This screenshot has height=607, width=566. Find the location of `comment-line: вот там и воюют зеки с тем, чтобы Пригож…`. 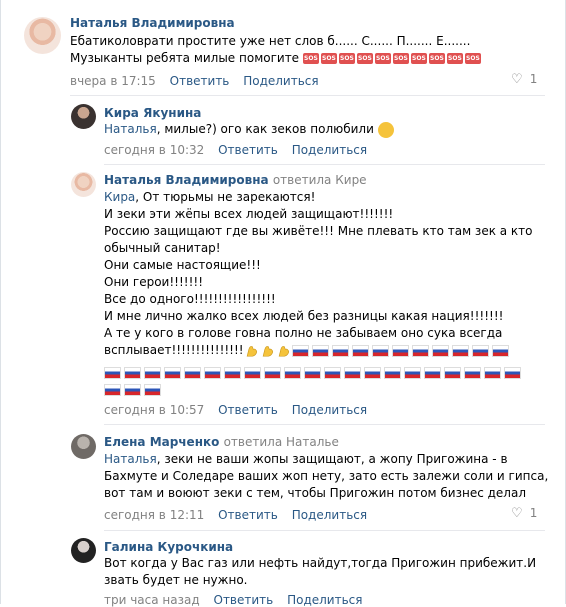

comment-line: вот там и воюют зеки с тем, чтобы Пригож… is located at coordinates (315, 493).